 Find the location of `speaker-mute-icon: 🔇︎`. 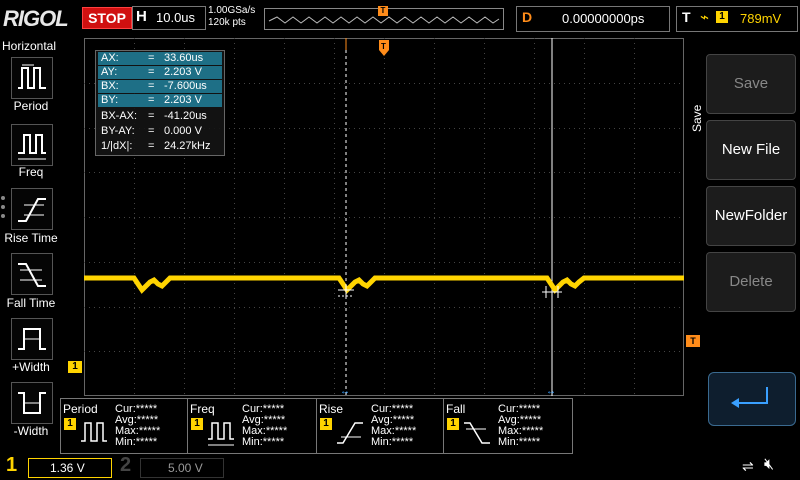

speaker-mute-icon: 🔇︎ is located at coordinates (769, 465).